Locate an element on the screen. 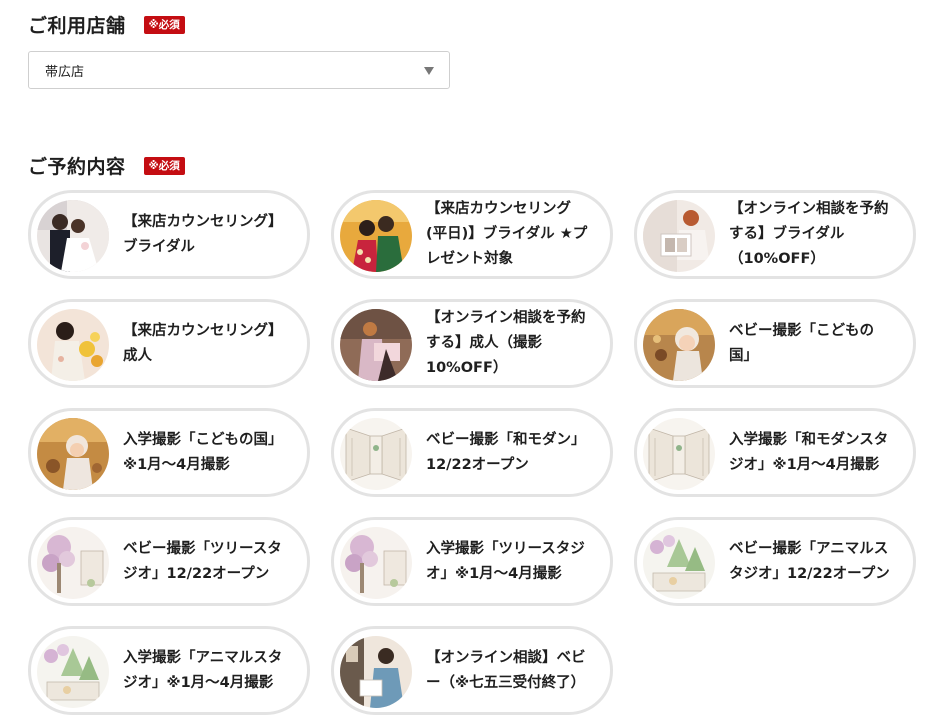  option-card-baby-wa-modern: ベビー撮影「和モダン」 12/22オープン is located at coordinates (472, 452).